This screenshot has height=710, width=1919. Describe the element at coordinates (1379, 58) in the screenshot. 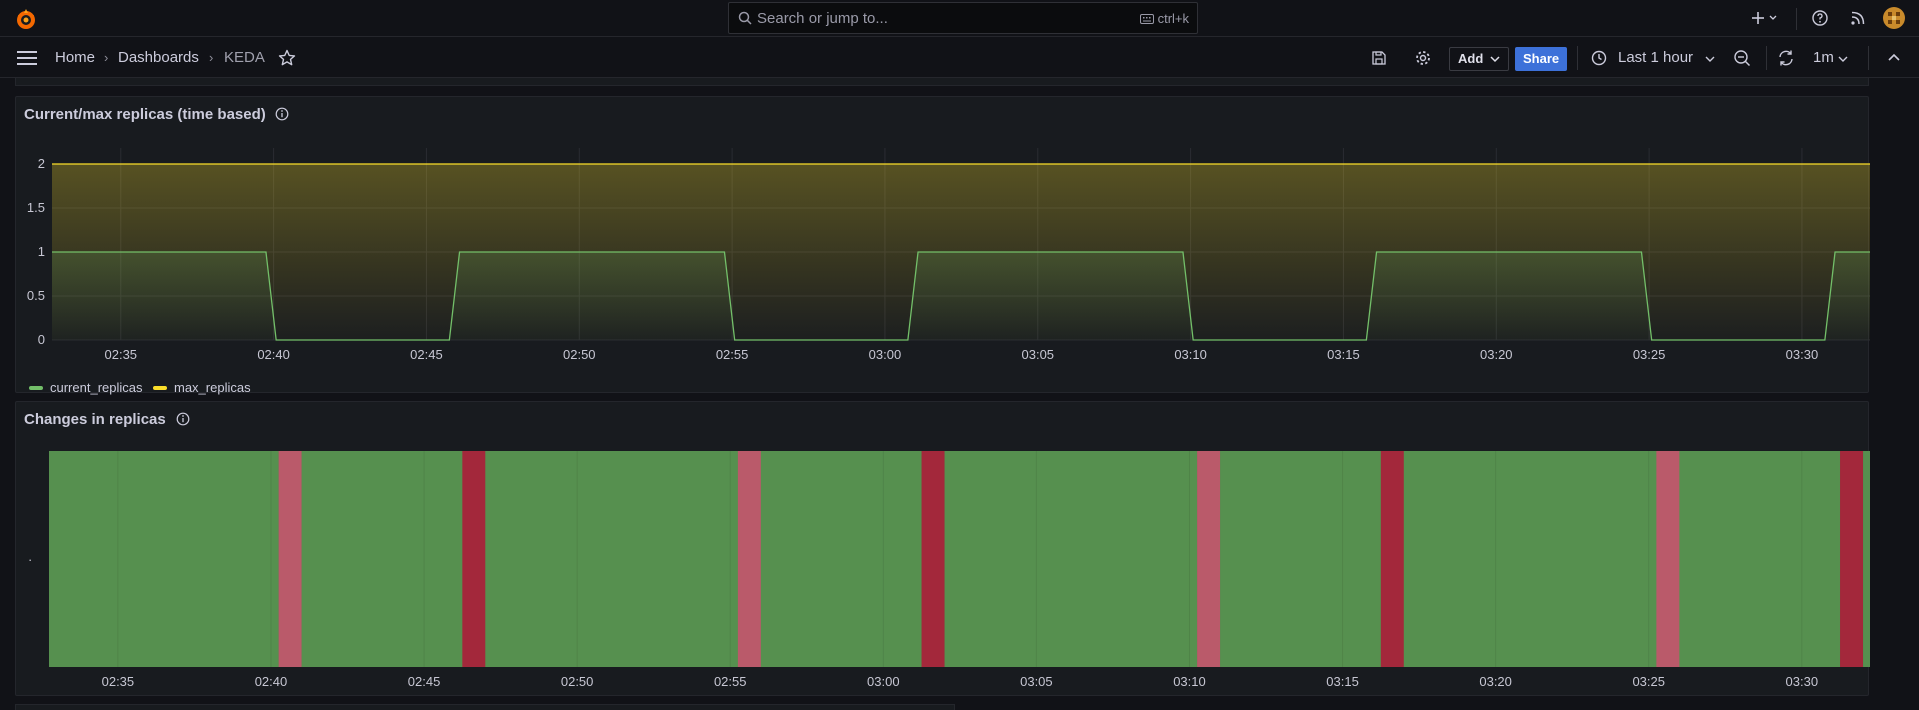

I see `save-icon` at that location.